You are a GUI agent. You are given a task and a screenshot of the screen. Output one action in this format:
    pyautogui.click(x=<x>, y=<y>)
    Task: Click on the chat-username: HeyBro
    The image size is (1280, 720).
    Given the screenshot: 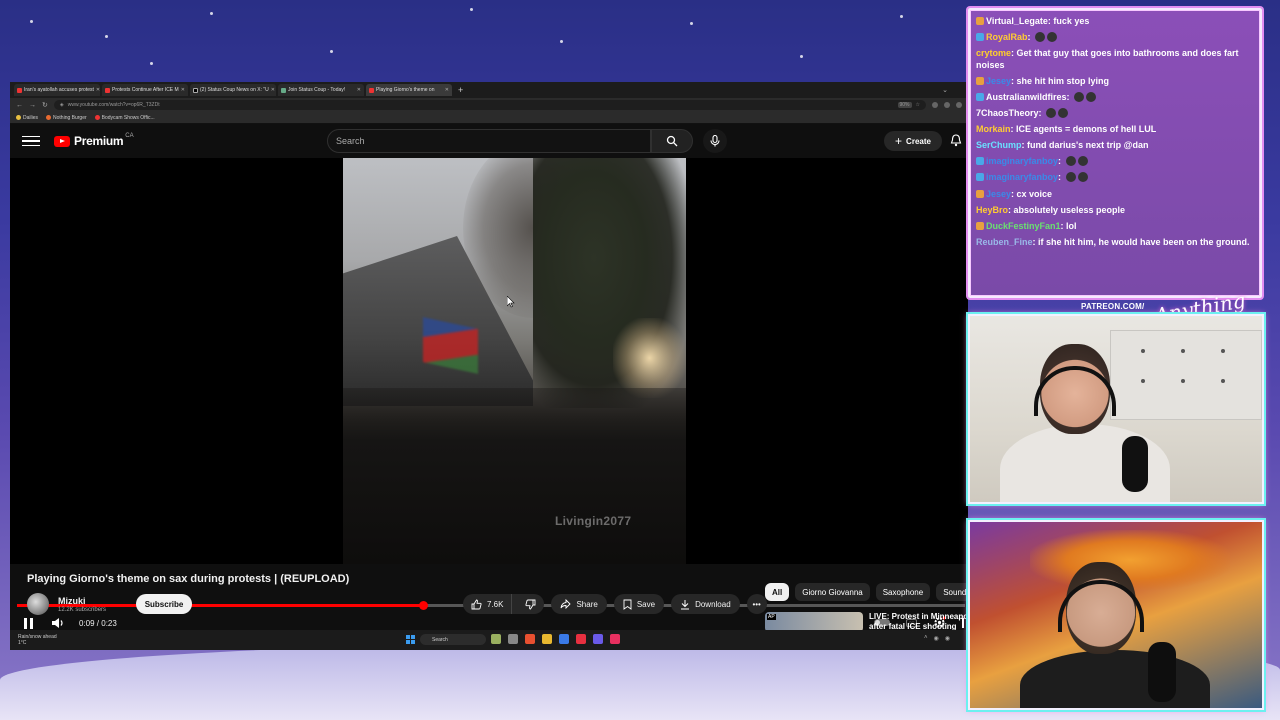 What is the action you would take?
    pyautogui.click(x=992, y=210)
    